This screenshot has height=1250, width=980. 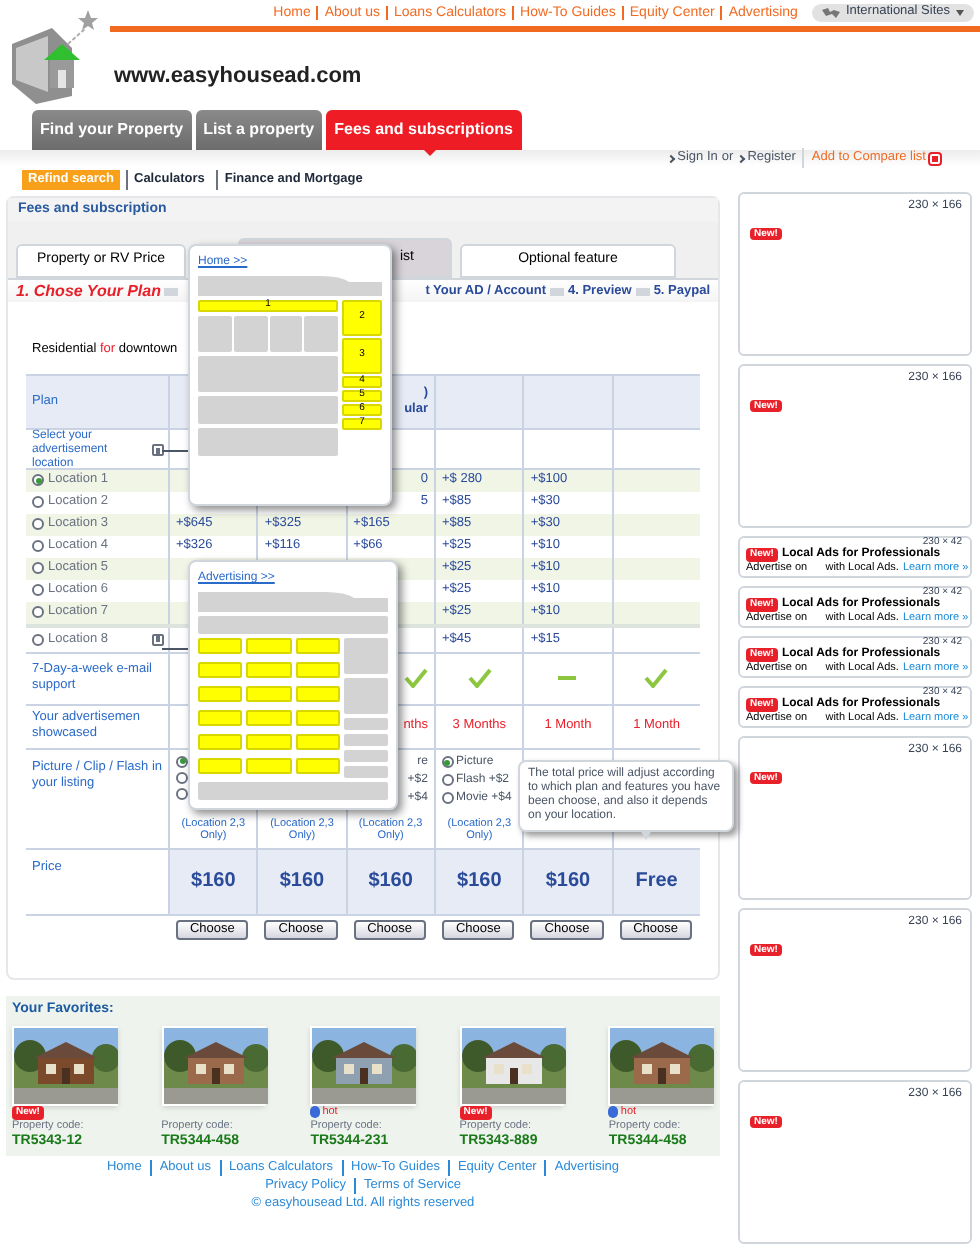 What do you see at coordinates (935, 158) in the screenshot?
I see `compare-icon` at bounding box center [935, 158].